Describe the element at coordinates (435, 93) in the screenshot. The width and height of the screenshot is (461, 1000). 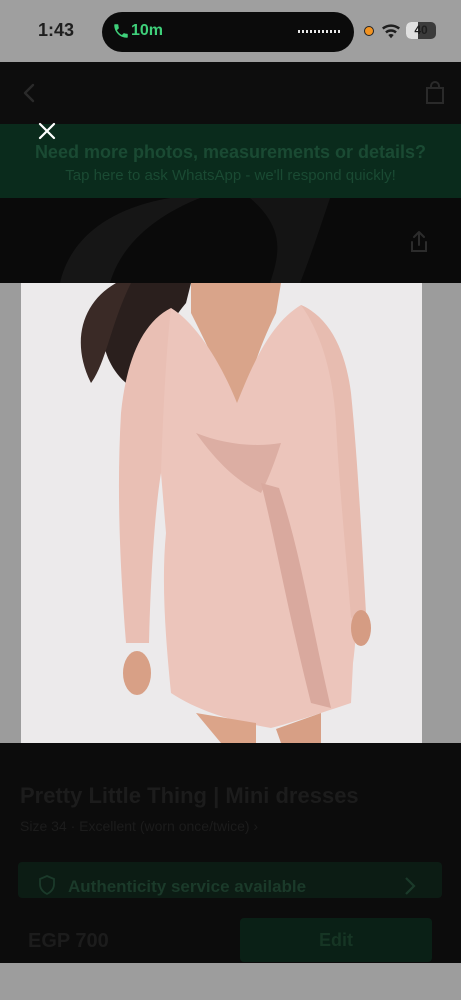
I see `shopping-bag-icon` at that location.